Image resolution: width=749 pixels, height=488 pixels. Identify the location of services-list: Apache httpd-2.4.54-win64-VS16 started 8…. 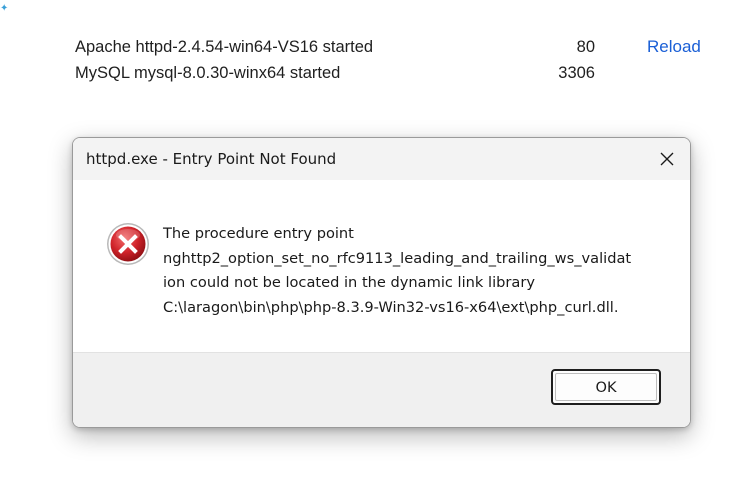
(405, 60).